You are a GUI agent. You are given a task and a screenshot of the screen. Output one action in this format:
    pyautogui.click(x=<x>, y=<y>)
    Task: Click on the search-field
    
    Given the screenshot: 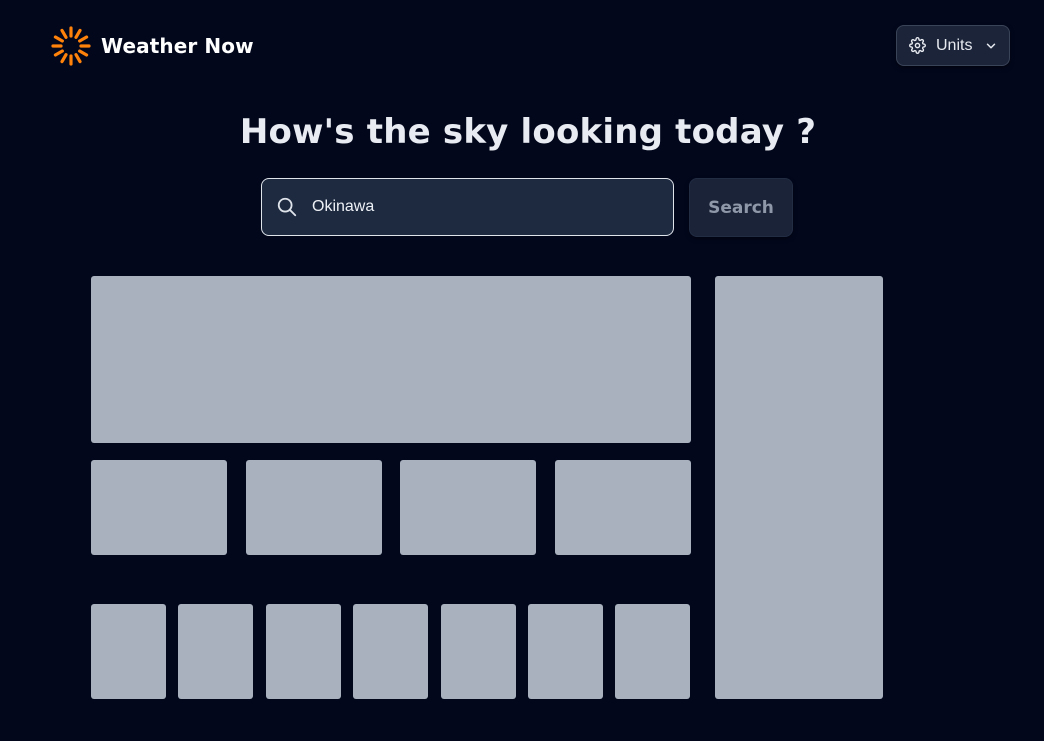 What is the action you would take?
    pyautogui.click(x=467, y=207)
    